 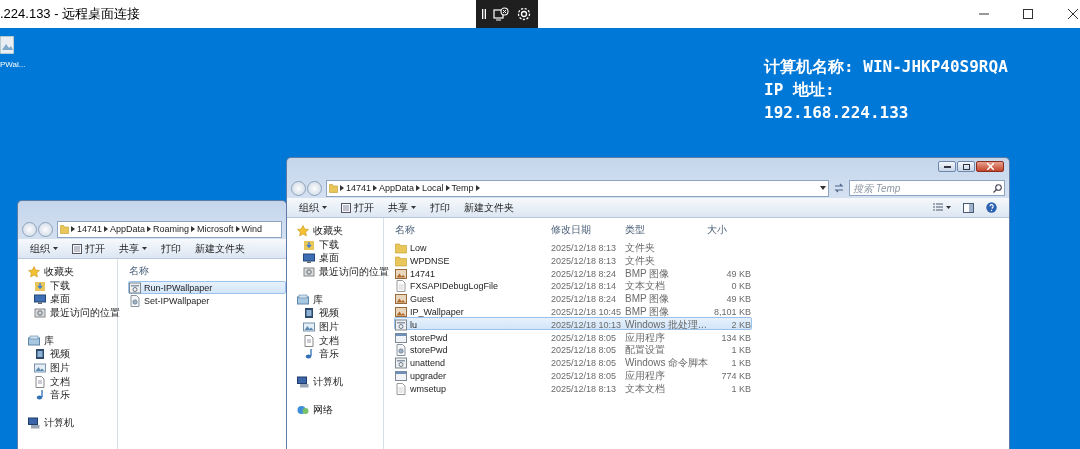 I want to click on computer-icon, so click(x=303, y=382).